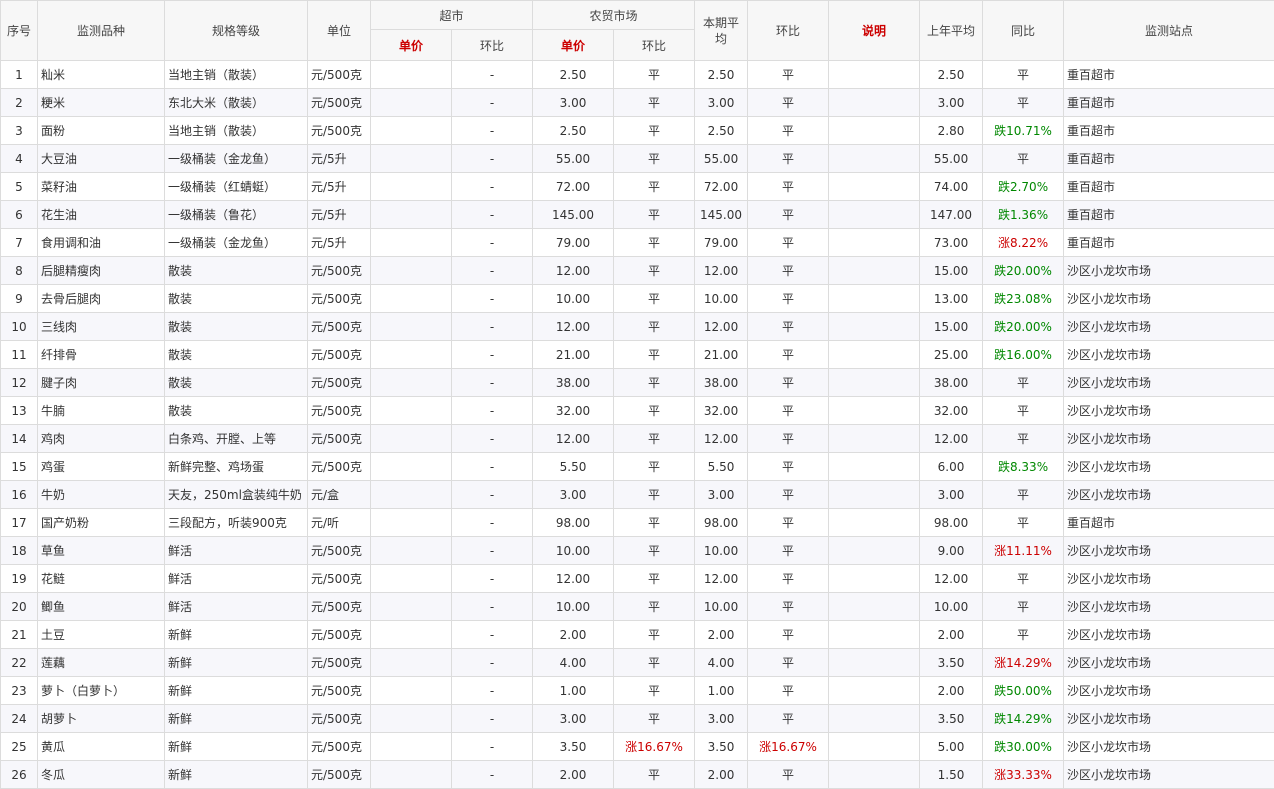  I want to click on cell-farm-price: 2.00, so click(573, 635).